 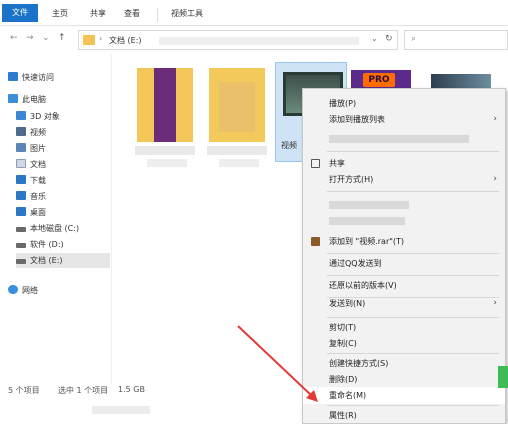 What do you see at coordinates (379, 80) in the screenshot?
I see `file-badge: PRO` at bounding box center [379, 80].